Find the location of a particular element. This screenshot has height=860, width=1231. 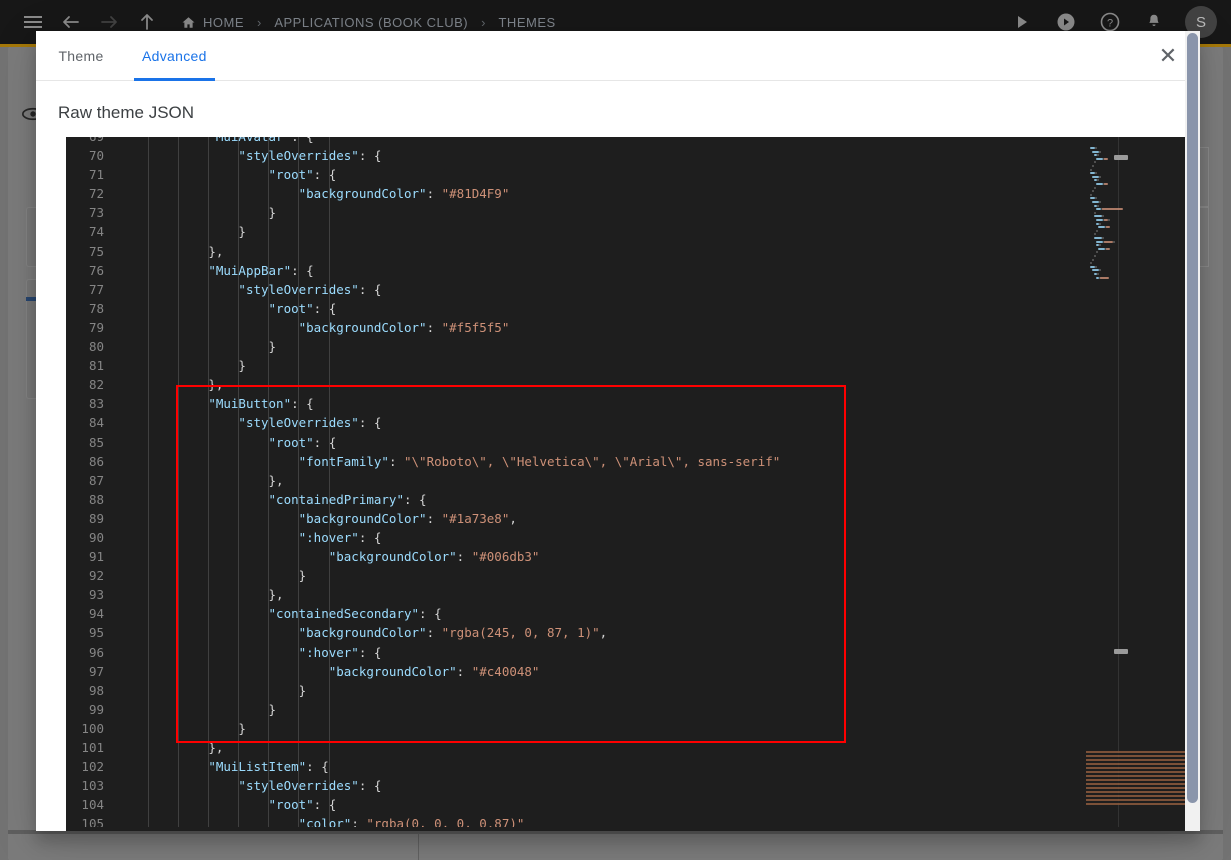

tab-theme: Theme is located at coordinates (81, 55).